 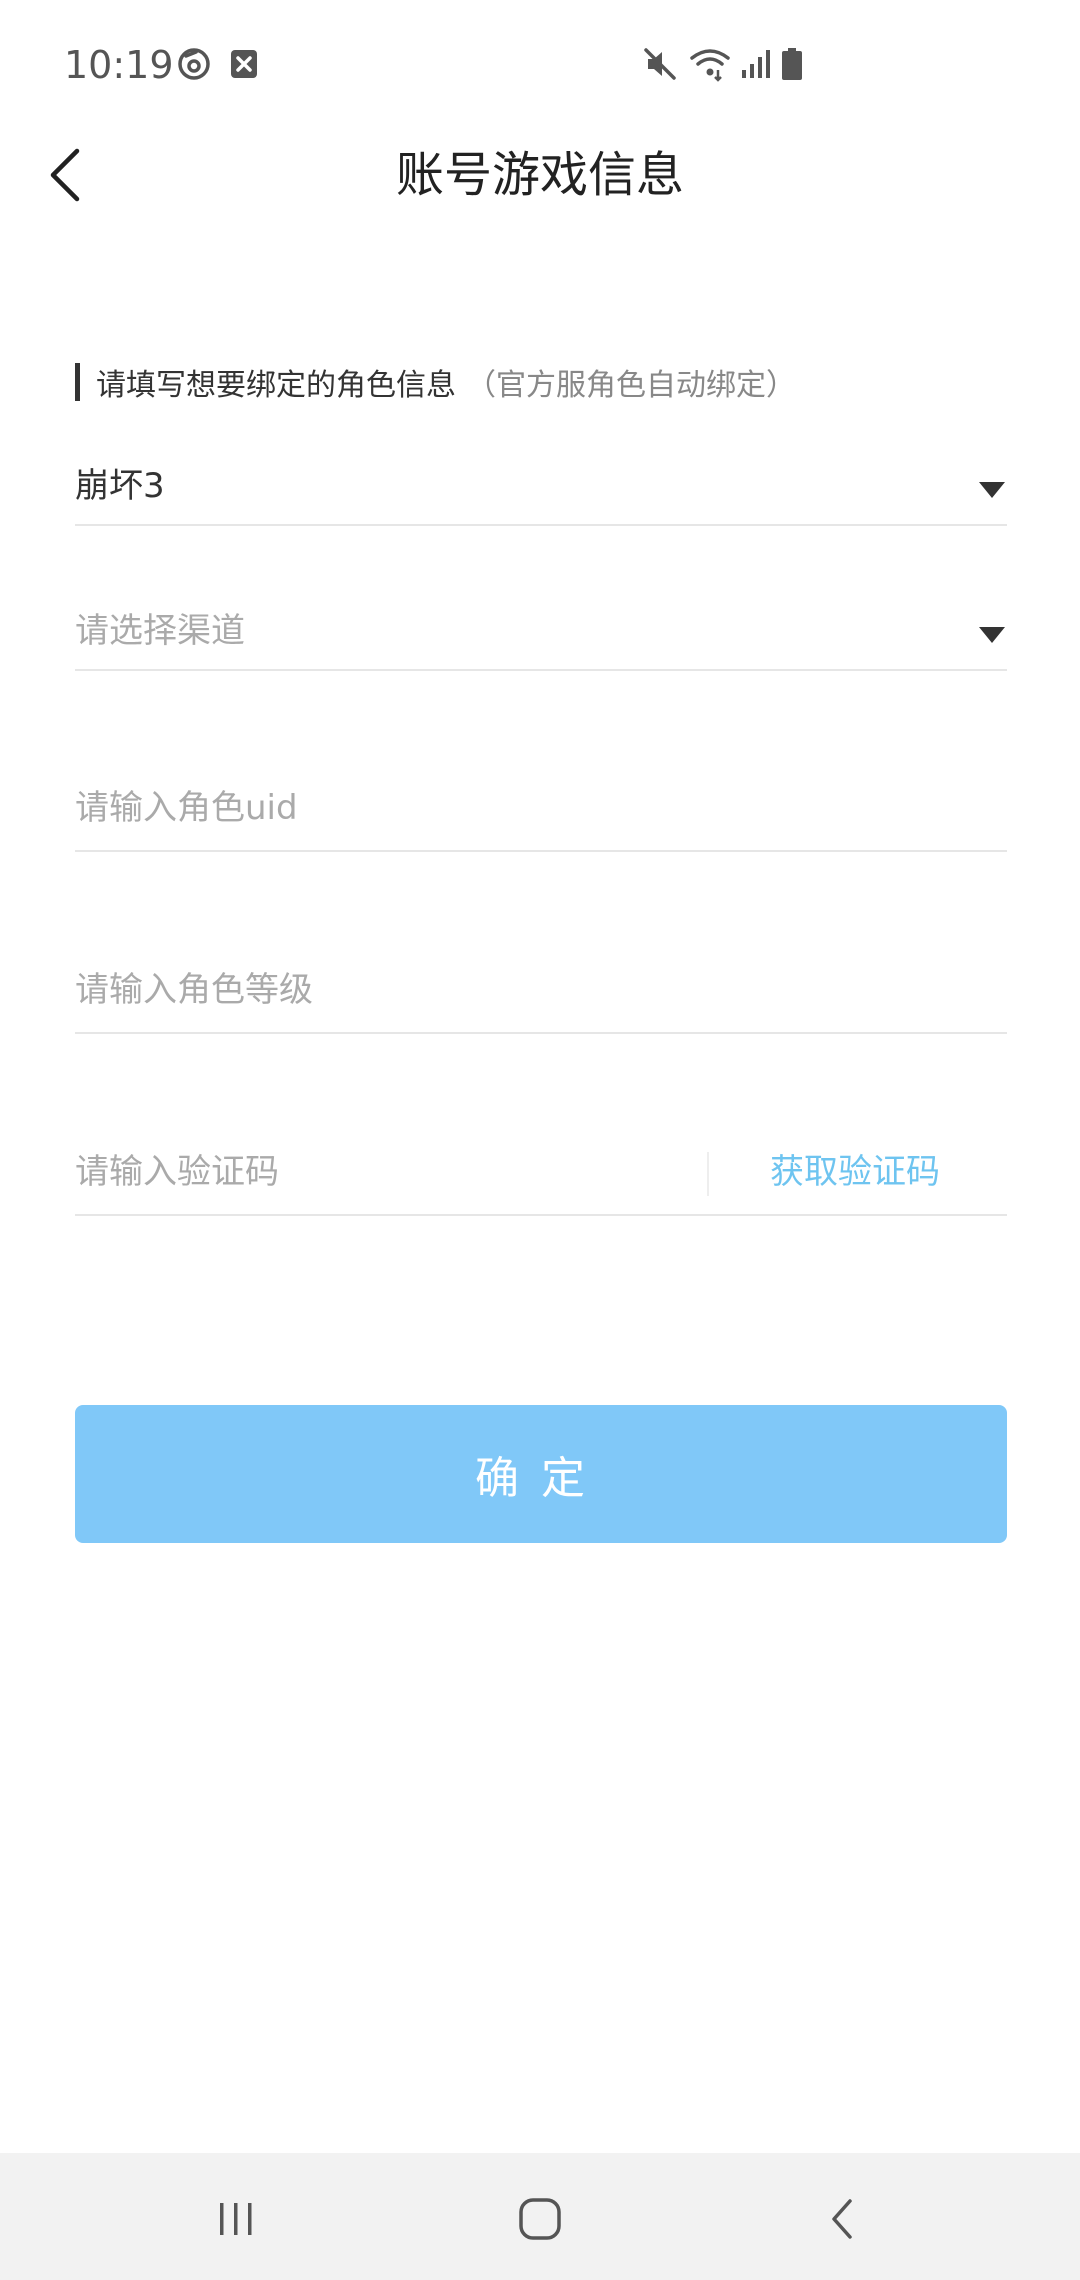 What do you see at coordinates (120, 486) in the screenshot?
I see `game-select-value: 崩坏3` at bounding box center [120, 486].